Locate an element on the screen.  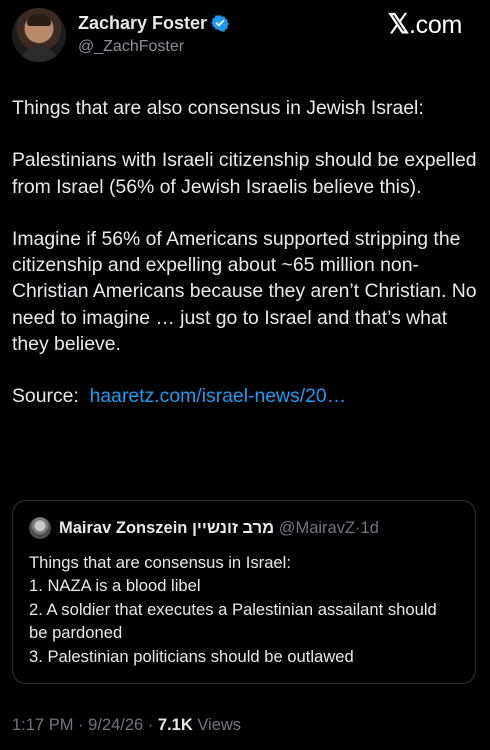
quoted-author-handle: @MairavZ is located at coordinates (317, 528).